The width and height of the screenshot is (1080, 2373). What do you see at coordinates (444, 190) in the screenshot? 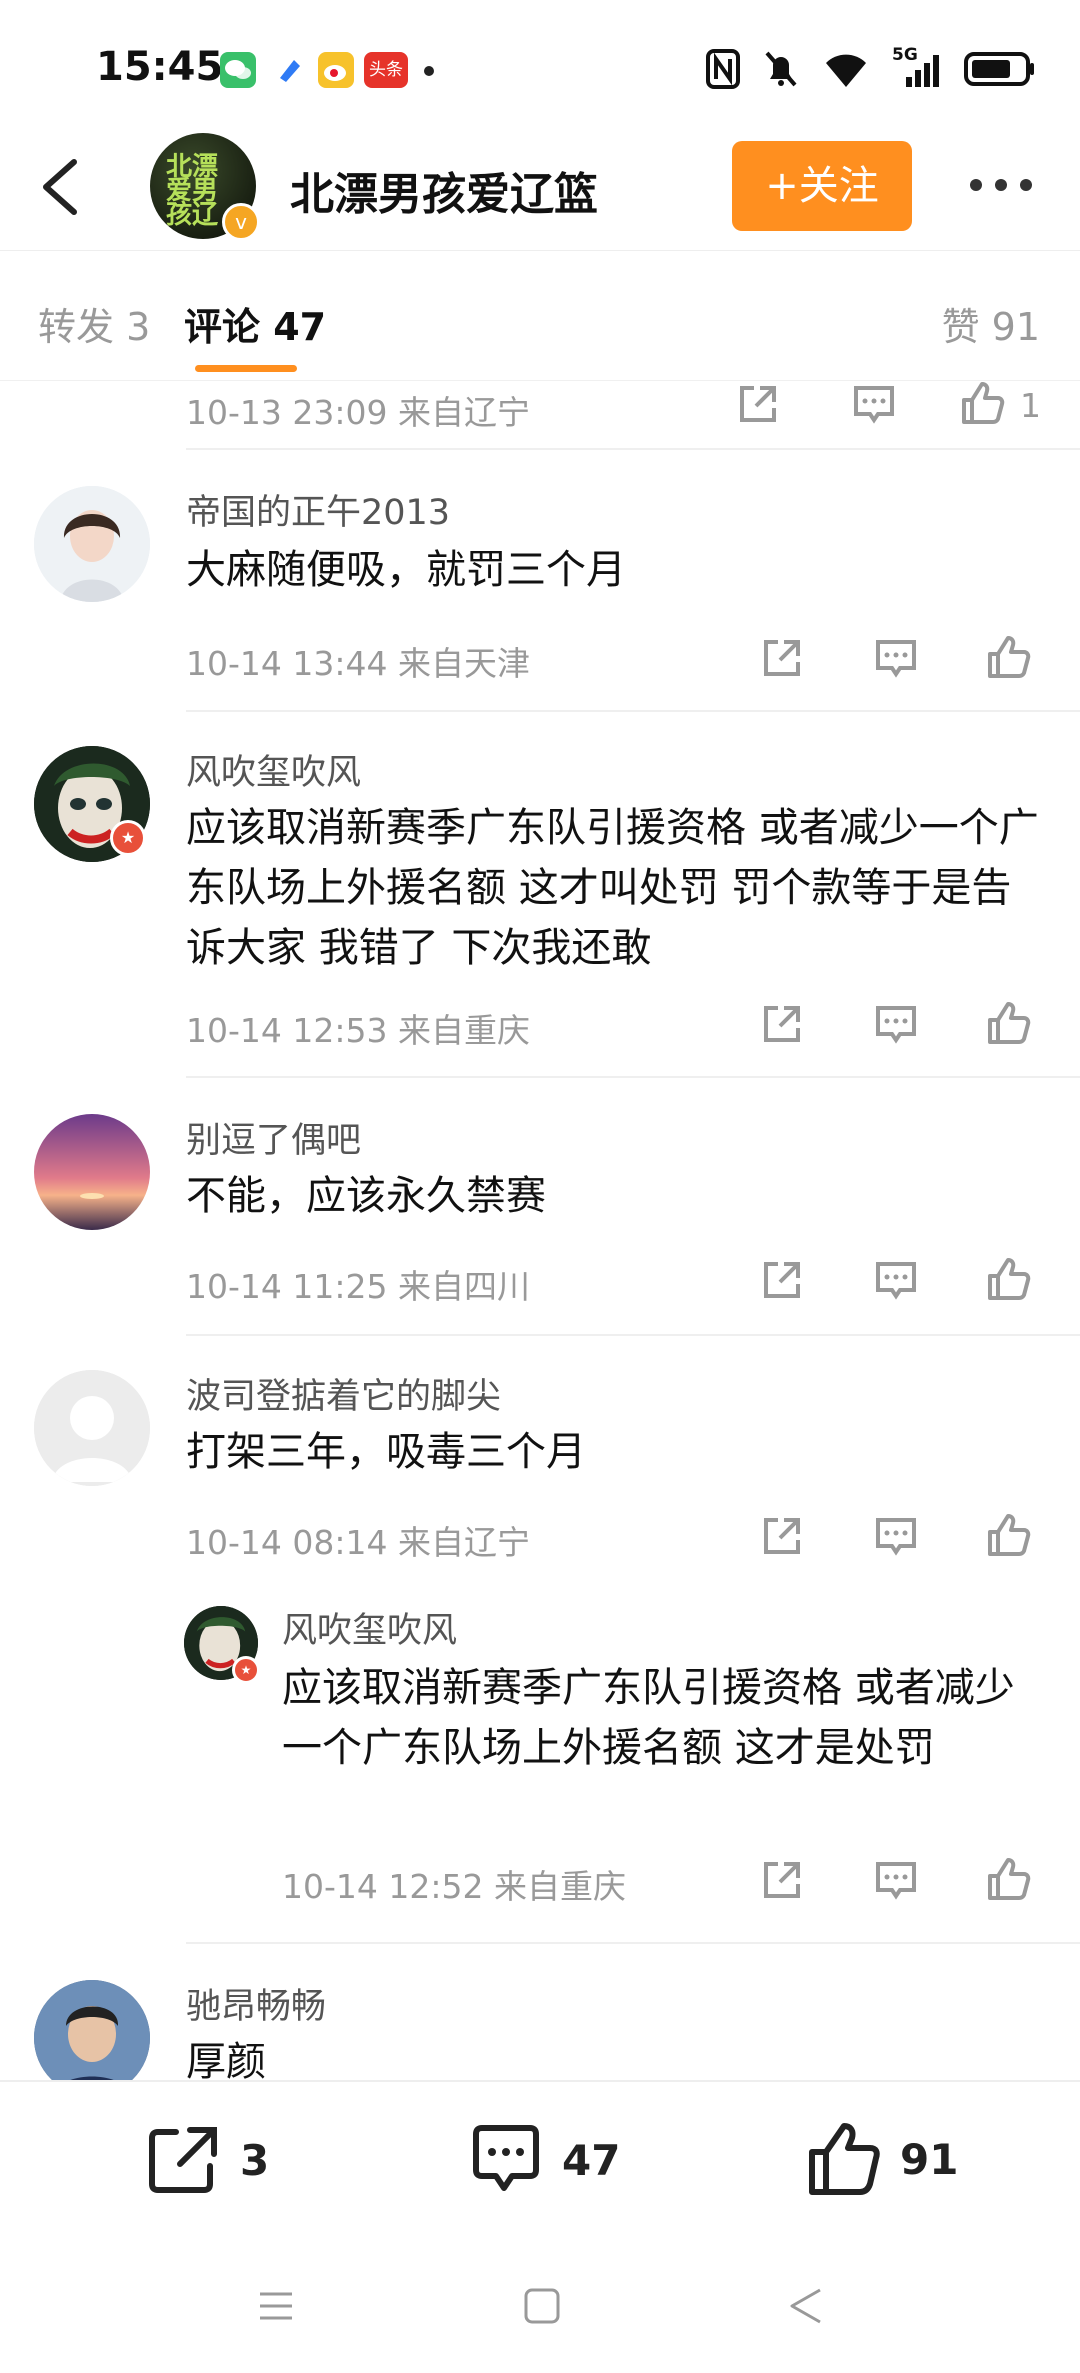
I see `author-name: 北漂男孩爱辽篮` at bounding box center [444, 190].